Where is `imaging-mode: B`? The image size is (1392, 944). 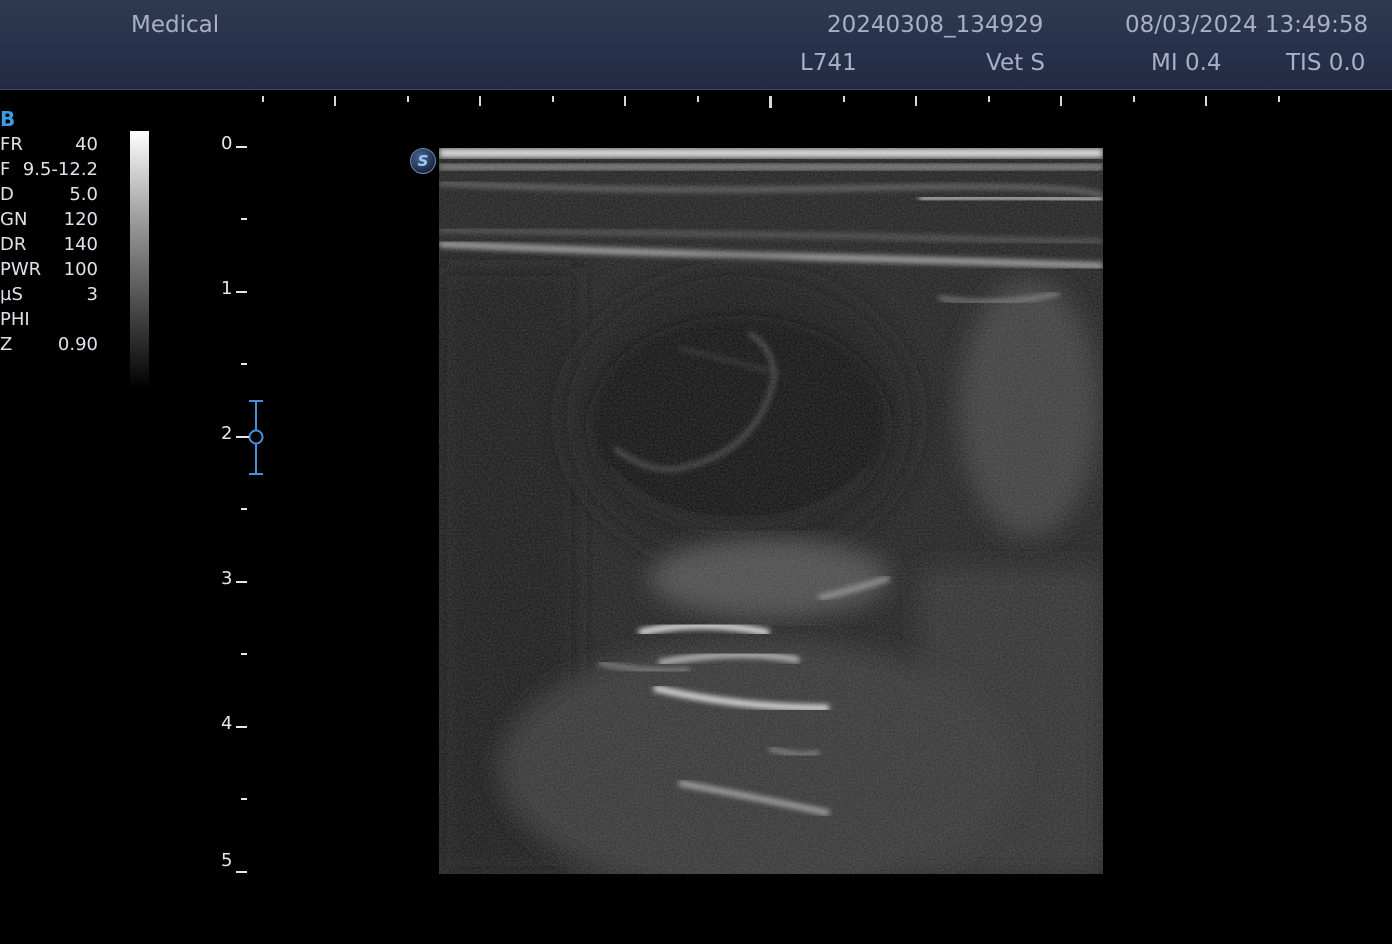 imaging-mode: B is located at coordinates (8, 119).